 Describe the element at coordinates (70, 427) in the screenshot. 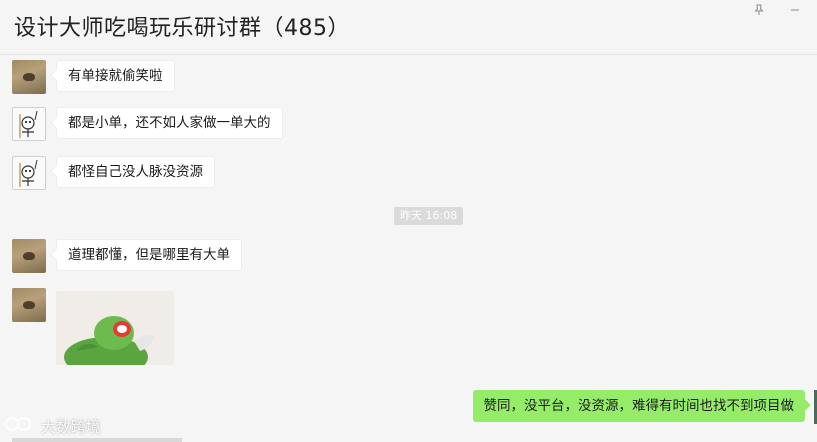

I see `watermark-text: 大数跨境` at that location.